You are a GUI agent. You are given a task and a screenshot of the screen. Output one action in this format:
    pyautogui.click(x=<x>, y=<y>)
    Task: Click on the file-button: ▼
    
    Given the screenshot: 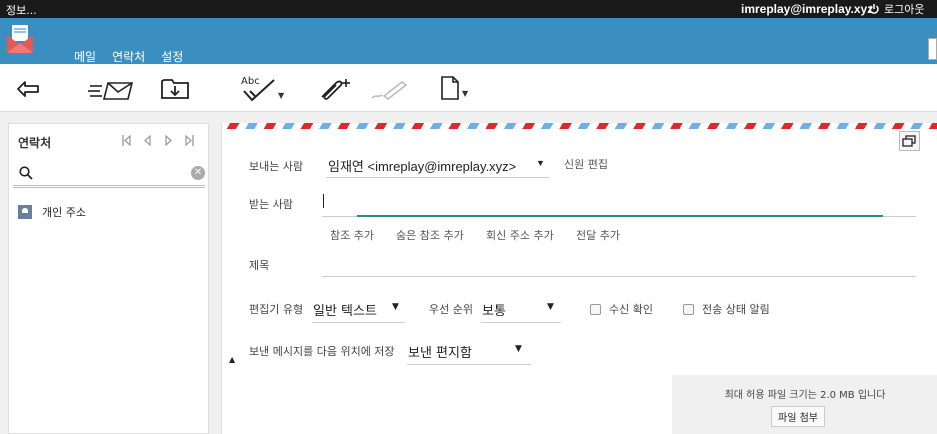 What is the action you would take?
    pyautogui.click(x=454, y=88)
    